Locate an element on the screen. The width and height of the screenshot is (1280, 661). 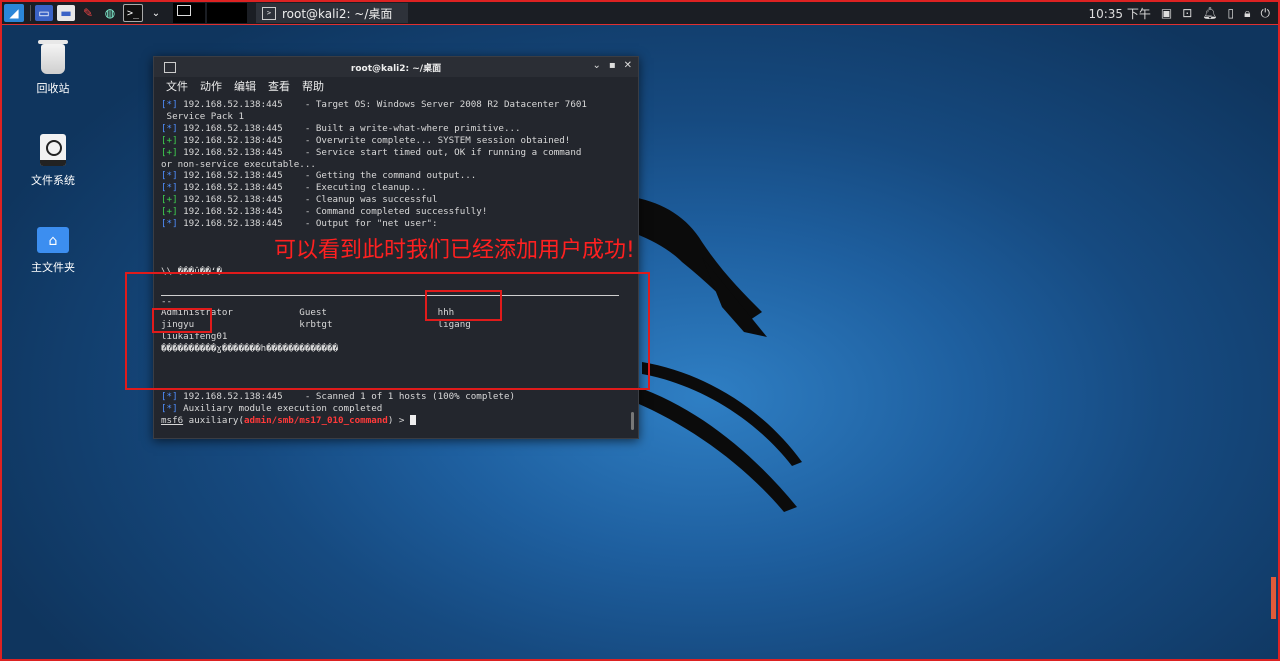
terminal-launcher-icon: >_ is located at coordinates (133, 13).